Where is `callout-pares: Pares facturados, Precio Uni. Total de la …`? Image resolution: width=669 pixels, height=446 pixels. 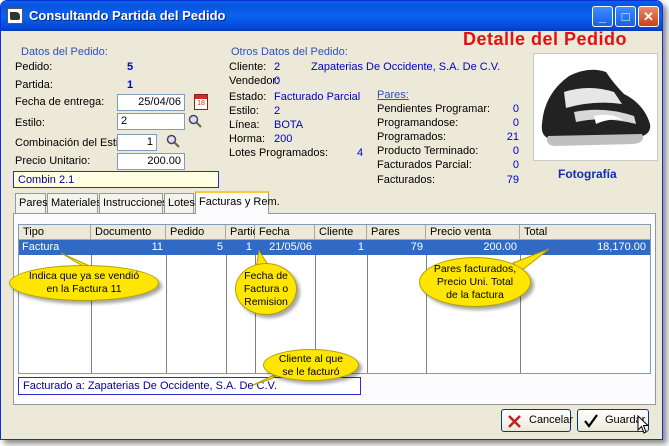
callout-pares: Pares facturados, Precio Uni. Total de la … is located at coordinates (475, 282).